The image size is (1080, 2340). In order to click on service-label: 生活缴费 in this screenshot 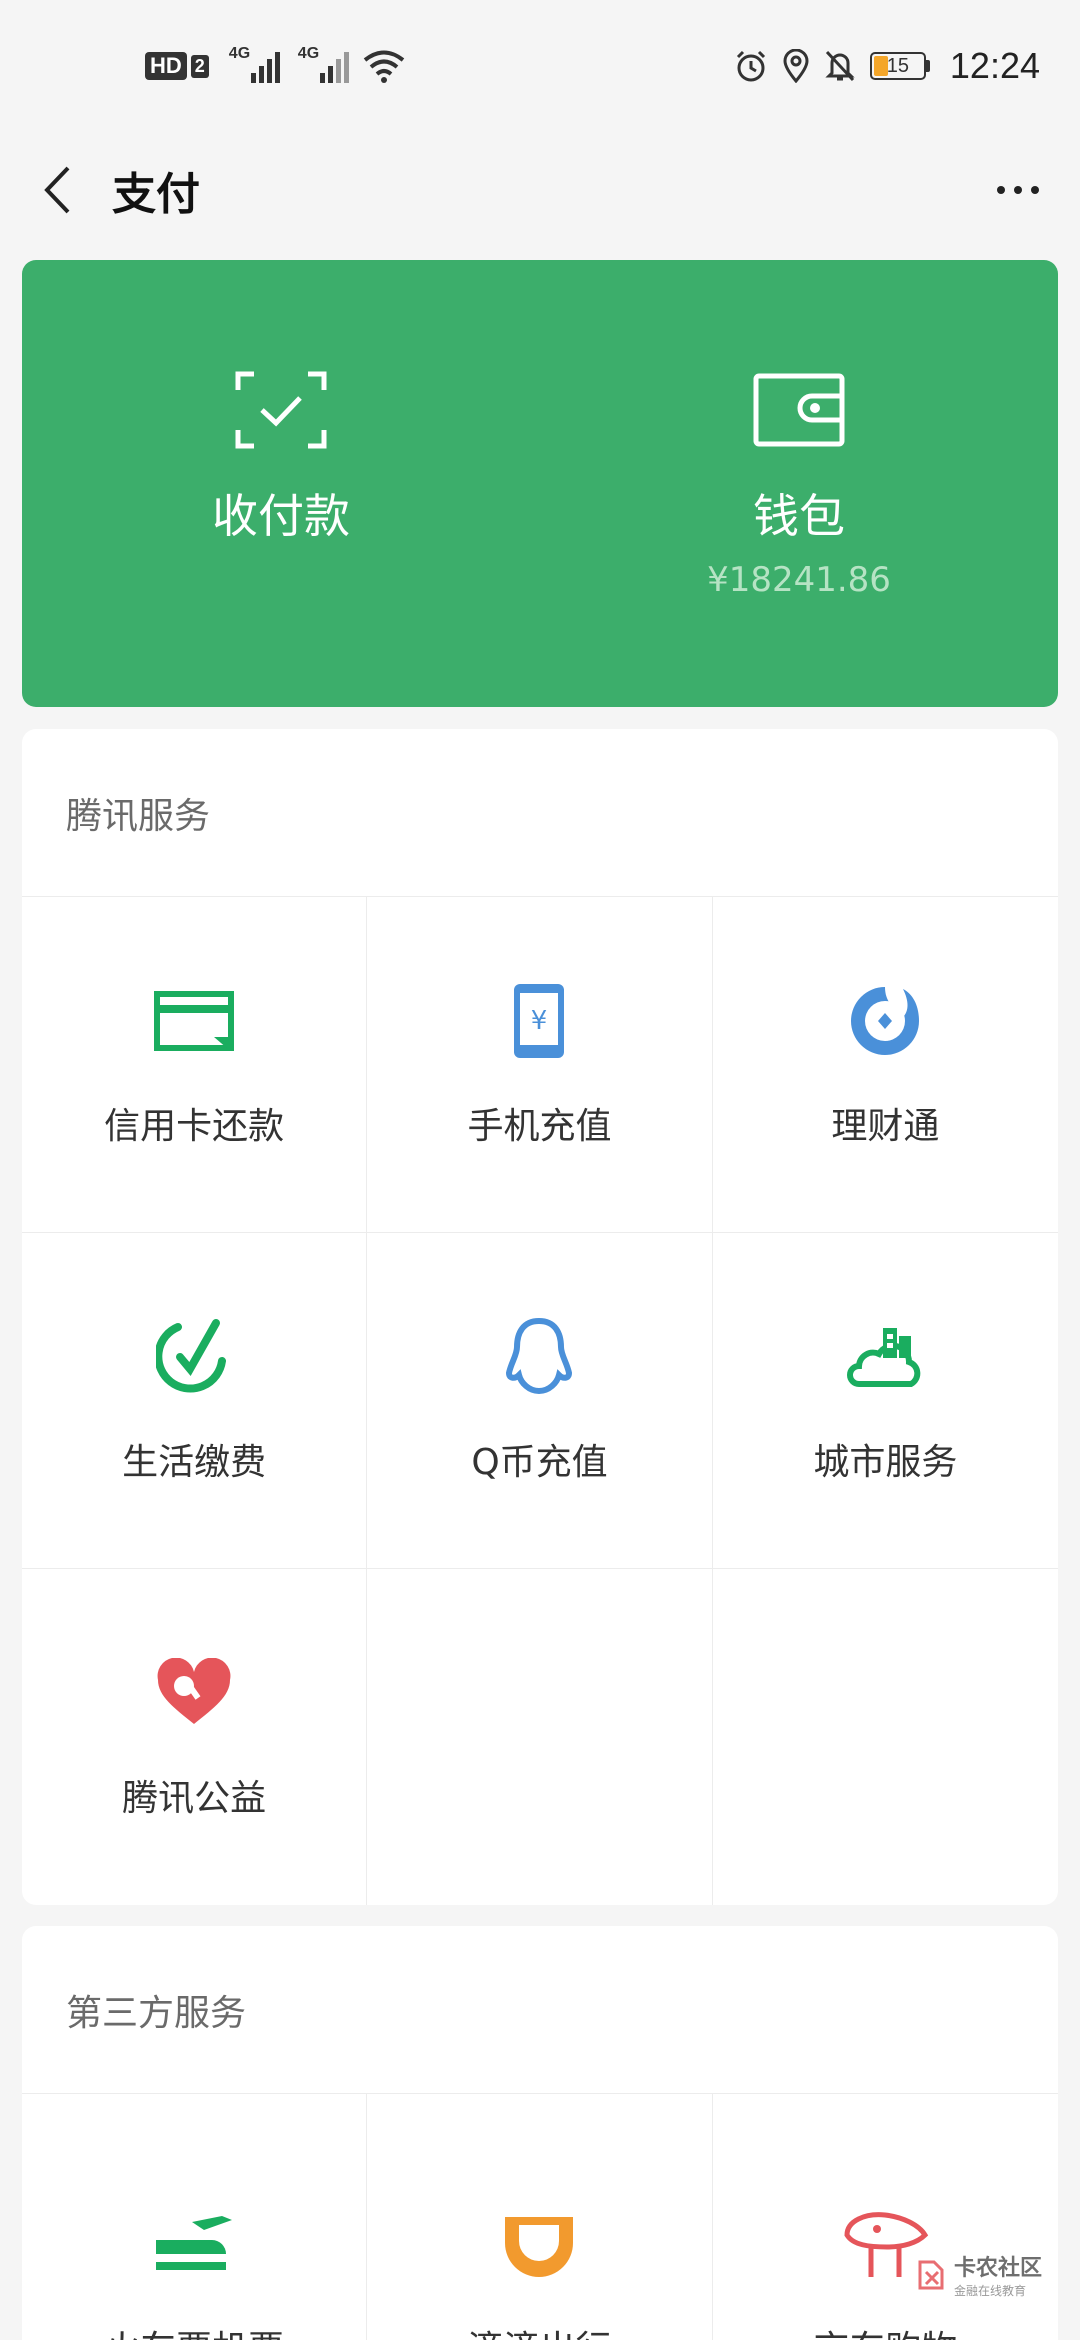, I will do `click(194, 1462)`.